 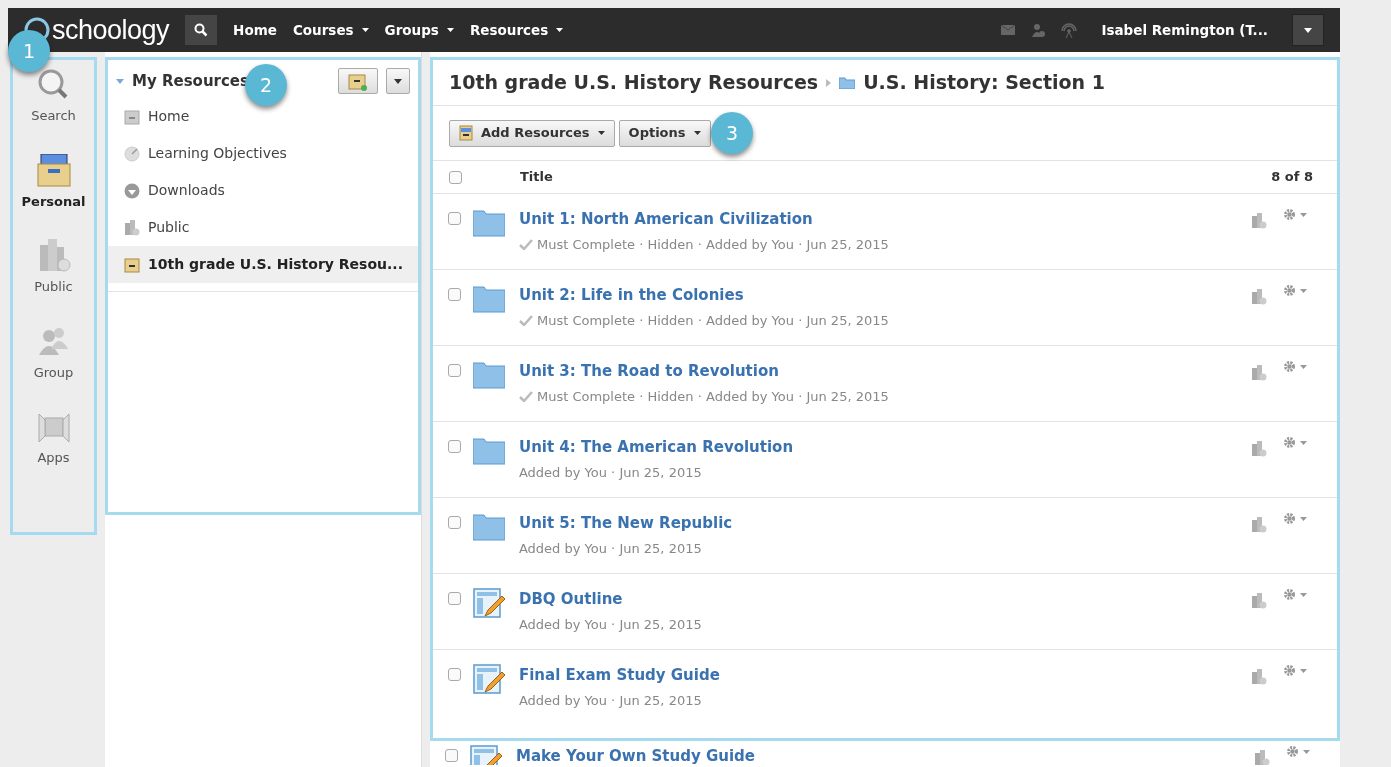 What do you see at coordinates (263, 190) in the screenshot?
I see `resource-item: Downloads` at bounding box center [263, 190].